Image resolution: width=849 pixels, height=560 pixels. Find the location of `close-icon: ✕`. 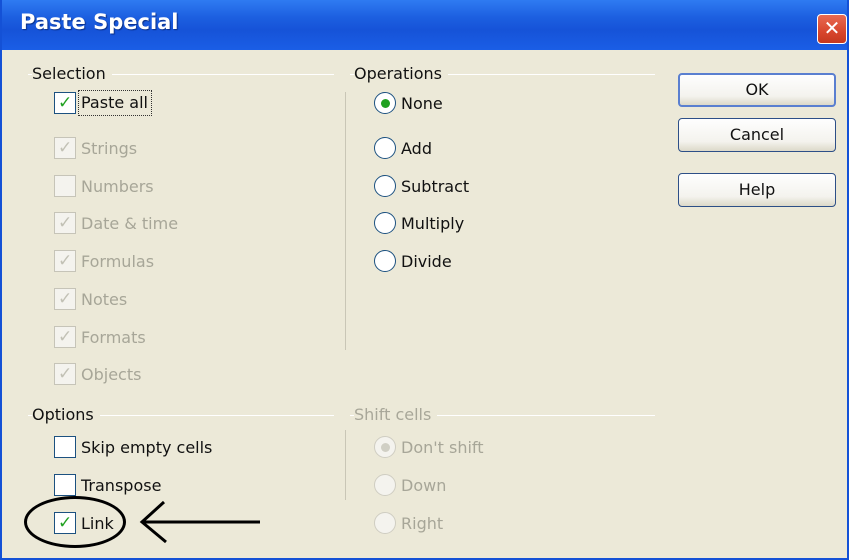

close-icon: ✕ is located at coordinates (832, 28).